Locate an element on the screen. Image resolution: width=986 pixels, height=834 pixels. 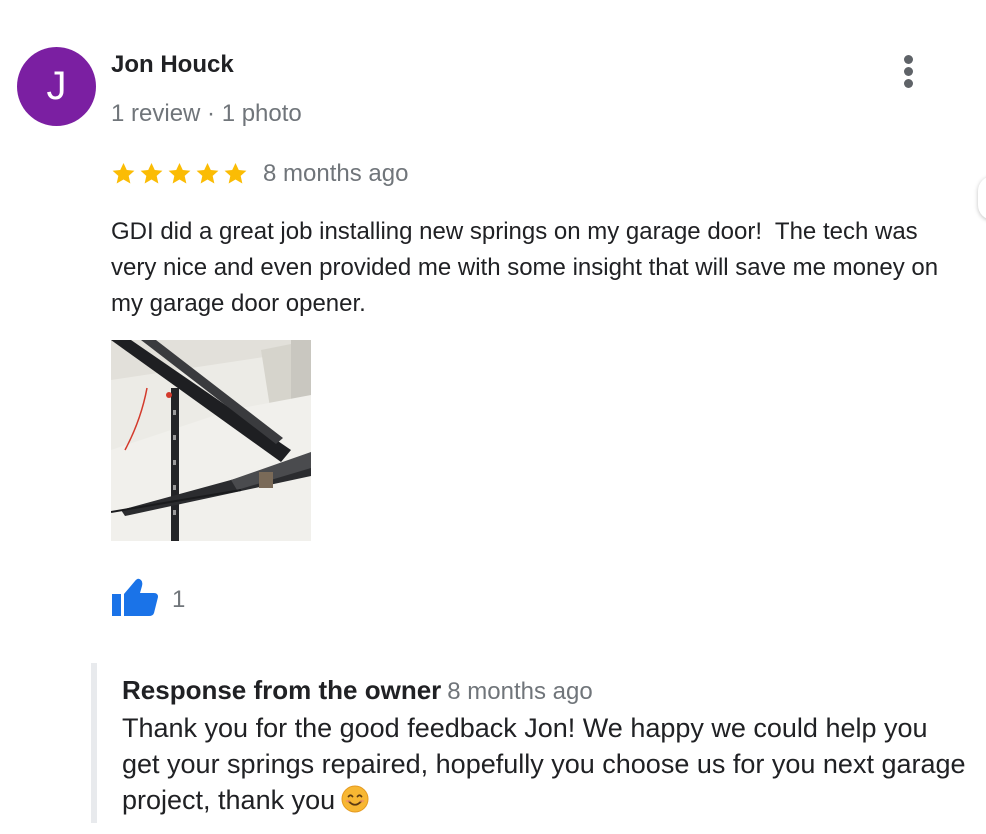
scroll-next-button is located at coordinates (982, 198).